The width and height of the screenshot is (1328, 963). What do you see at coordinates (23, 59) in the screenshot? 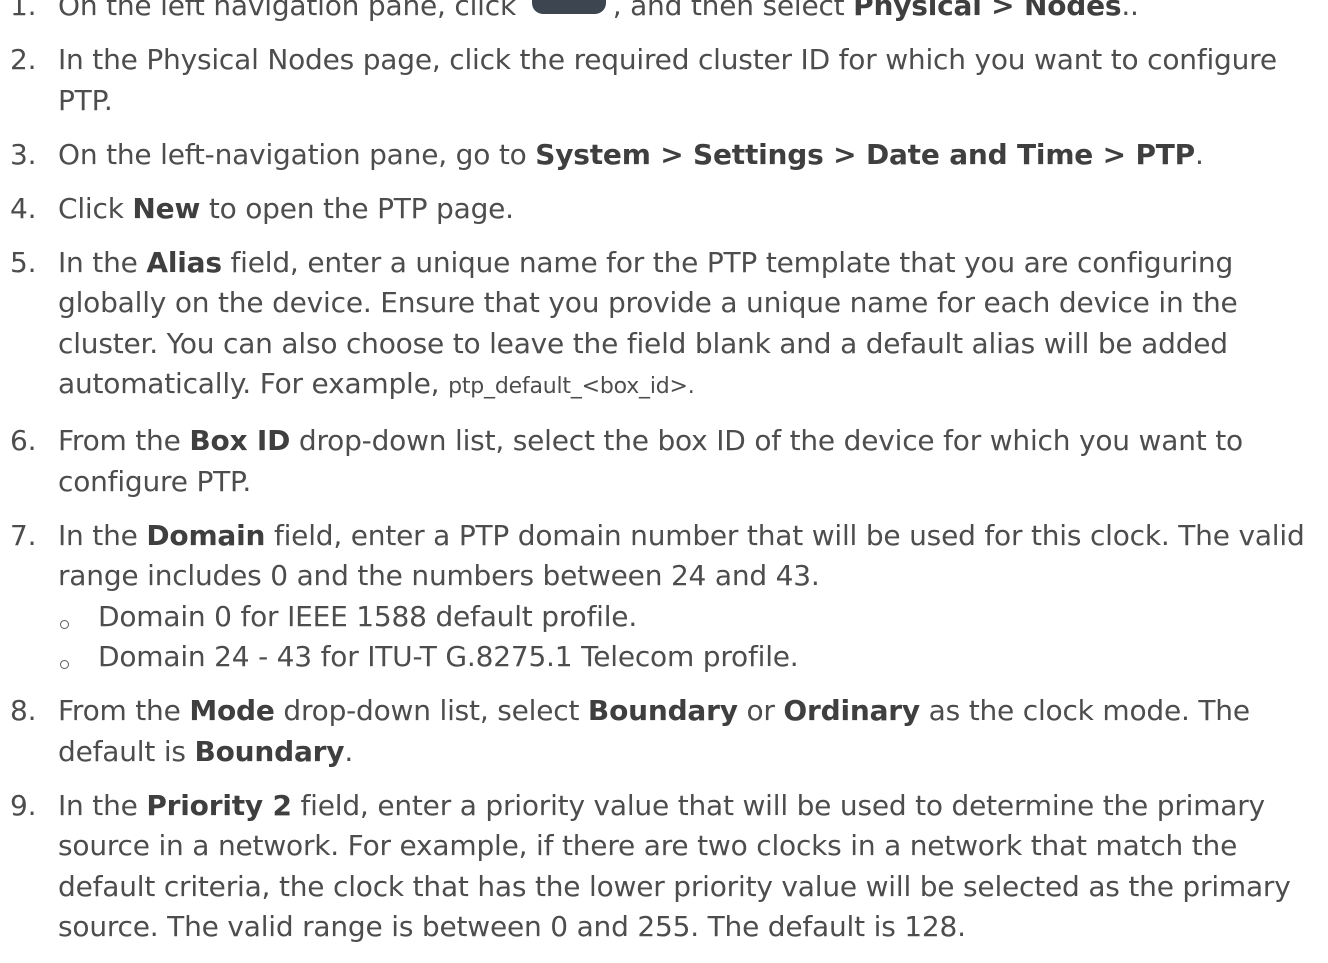
I see `step-number: 2.` at bounding box center [23, 59].